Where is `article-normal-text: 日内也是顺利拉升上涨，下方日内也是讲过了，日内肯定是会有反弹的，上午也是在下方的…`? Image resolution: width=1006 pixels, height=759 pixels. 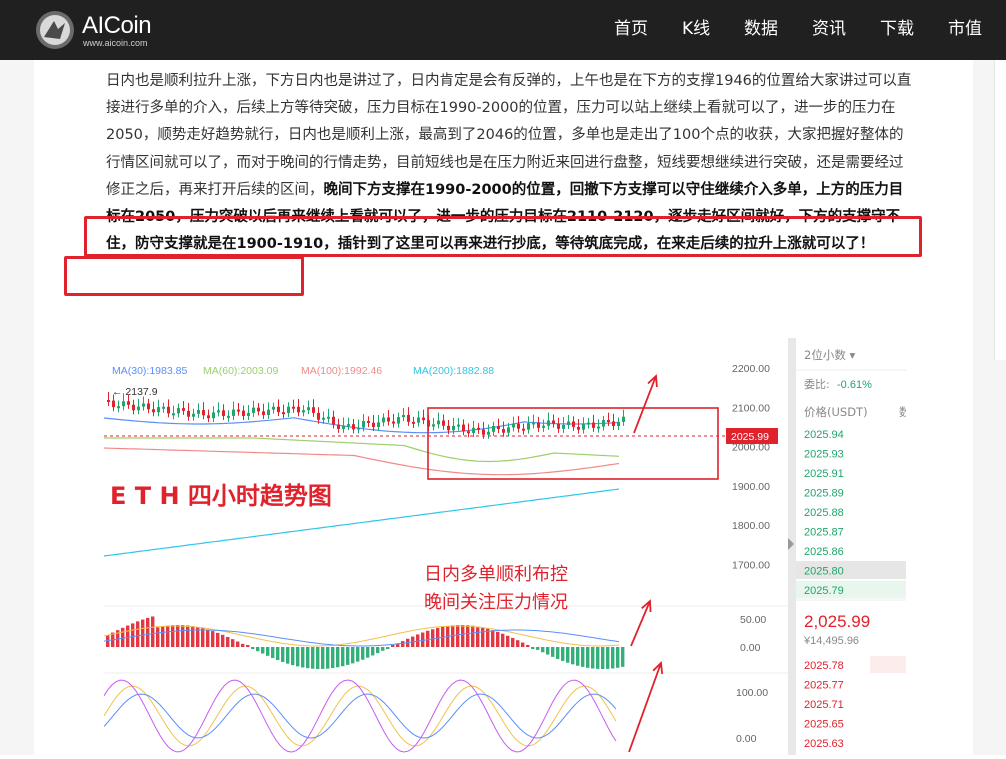
article-normal-text: 日内也是顺利拉升上涨，下方日内也是讲过了，日内肯定是会有反弹的，上午也是在下方的… is located at coordinates (509, 135).